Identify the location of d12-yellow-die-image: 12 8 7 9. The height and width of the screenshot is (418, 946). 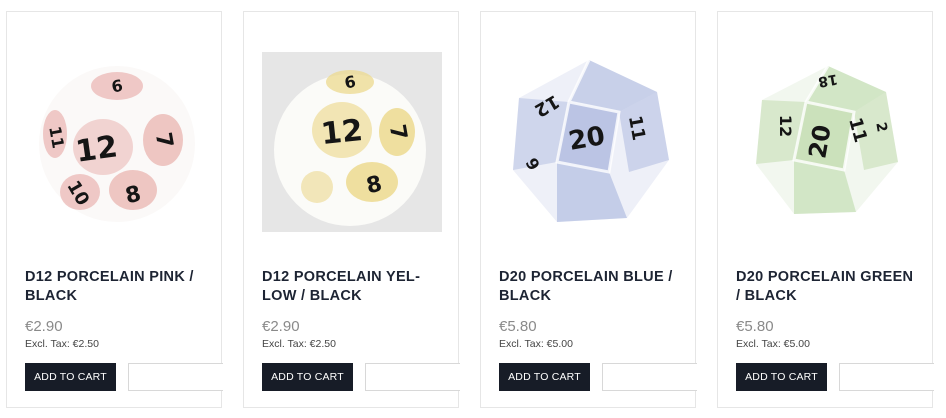
(352, 142).